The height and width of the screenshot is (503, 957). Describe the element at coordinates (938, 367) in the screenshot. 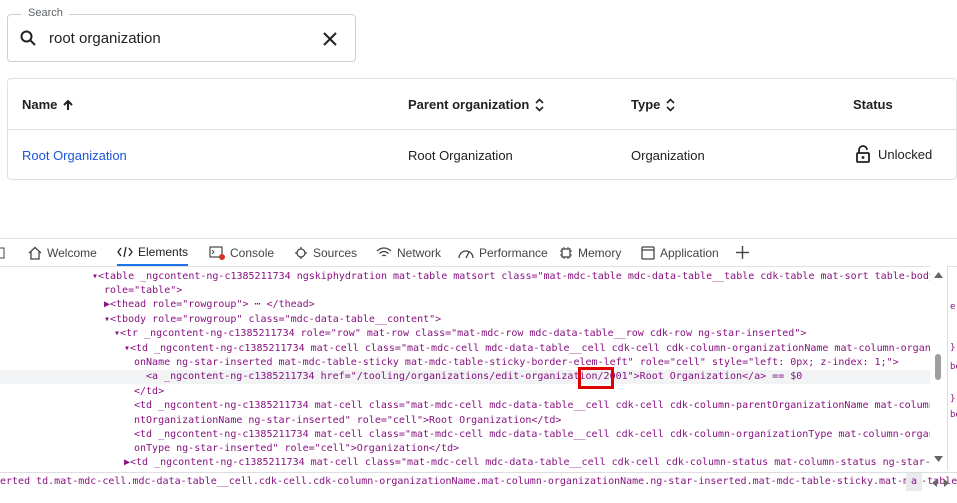

I see `scrollbar-thumb` at that location.